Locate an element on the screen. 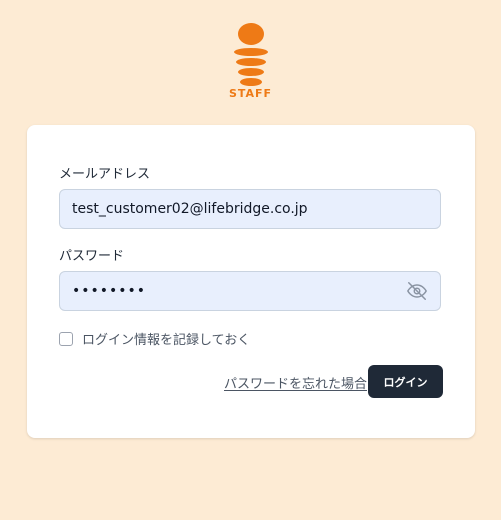 The width and height of the screenshot is (501, 520). logo-text: STAFF is located at coordinates (250, 93).